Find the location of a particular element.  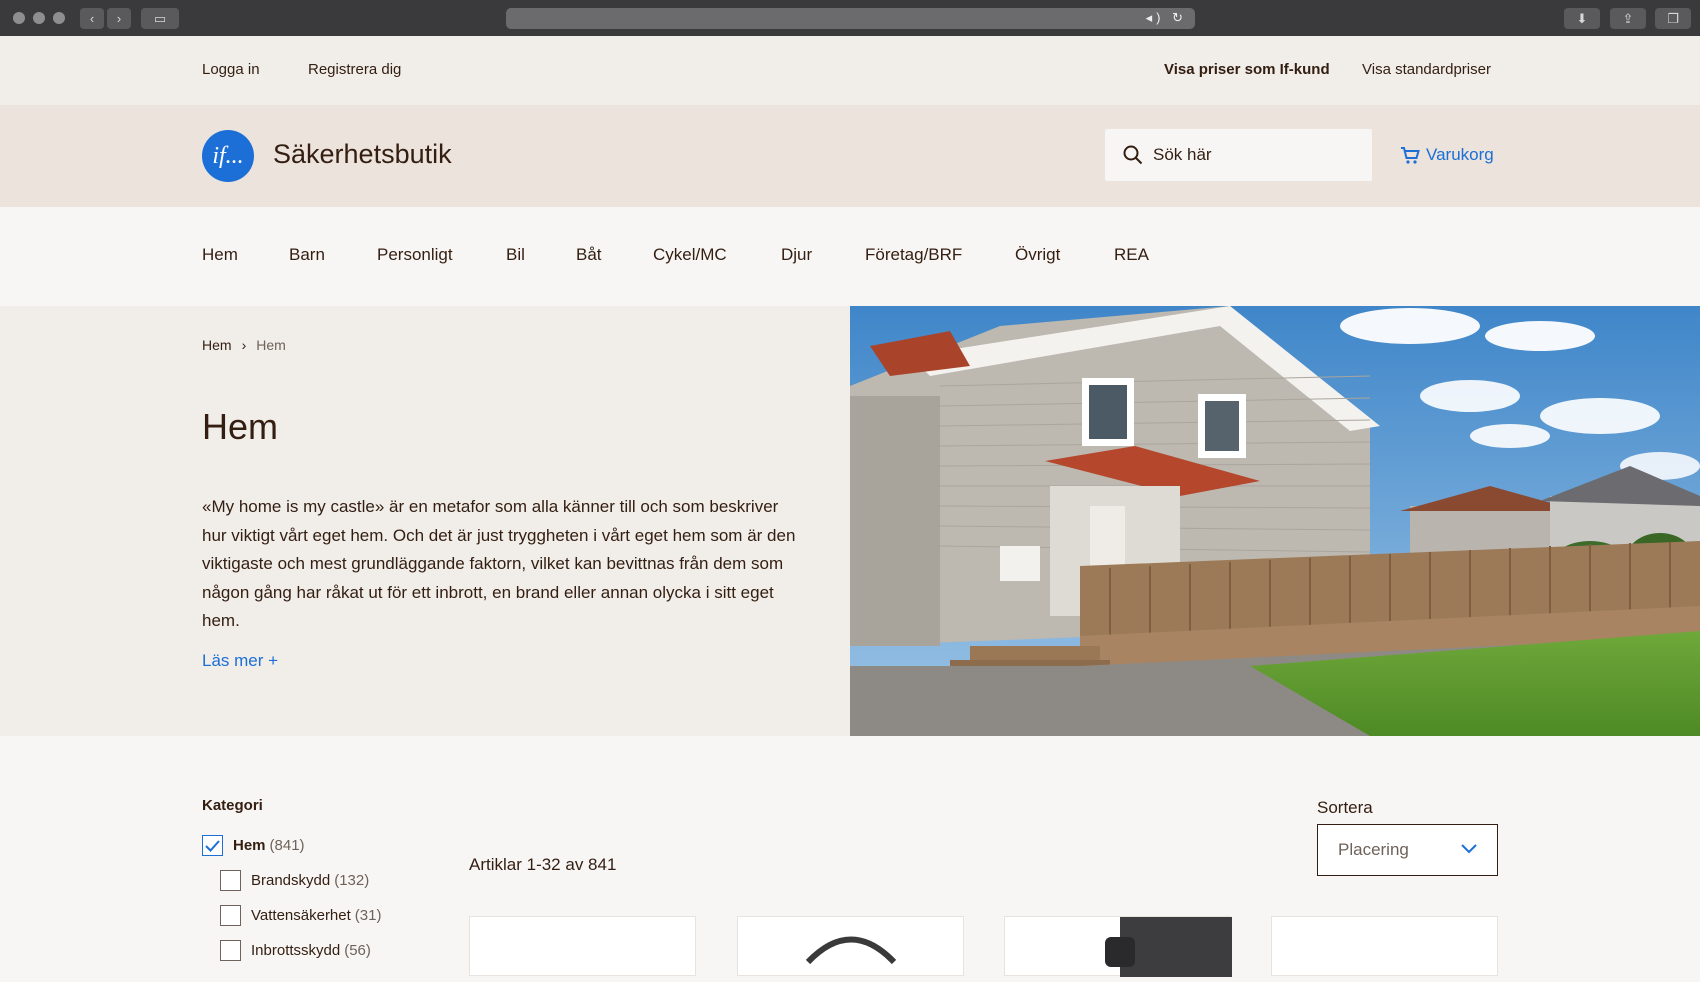

filter-label: Inbrottsskydd is located at coordinates (296, 950).